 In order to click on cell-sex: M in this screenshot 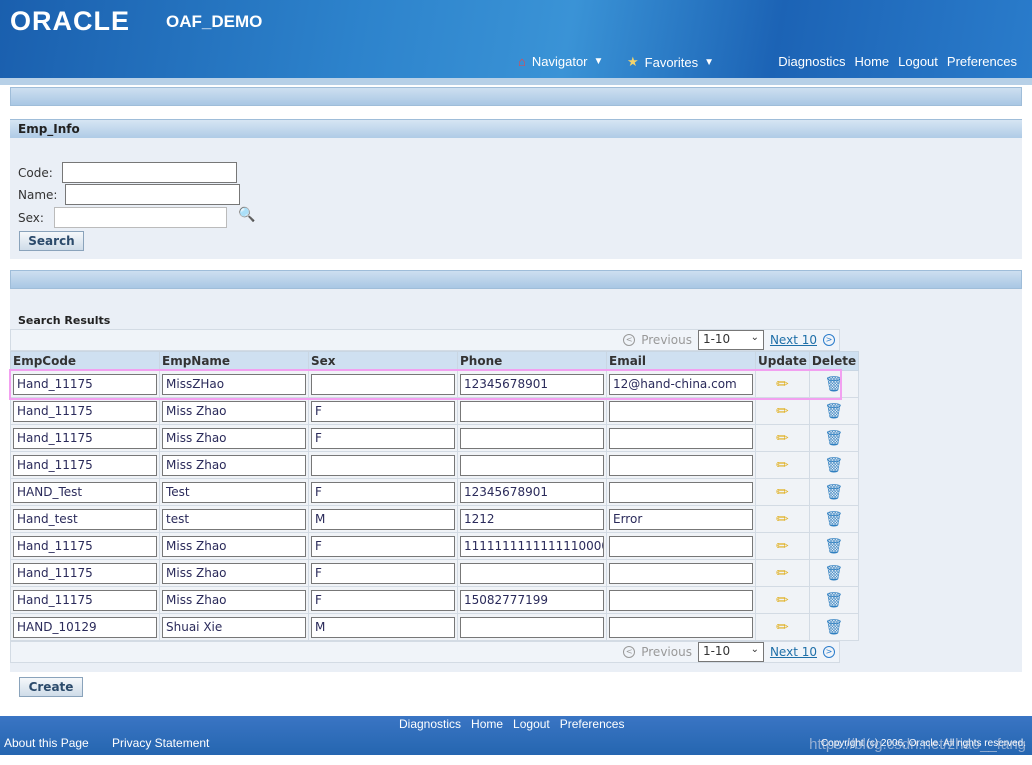, I will do `click(383, 627)`.